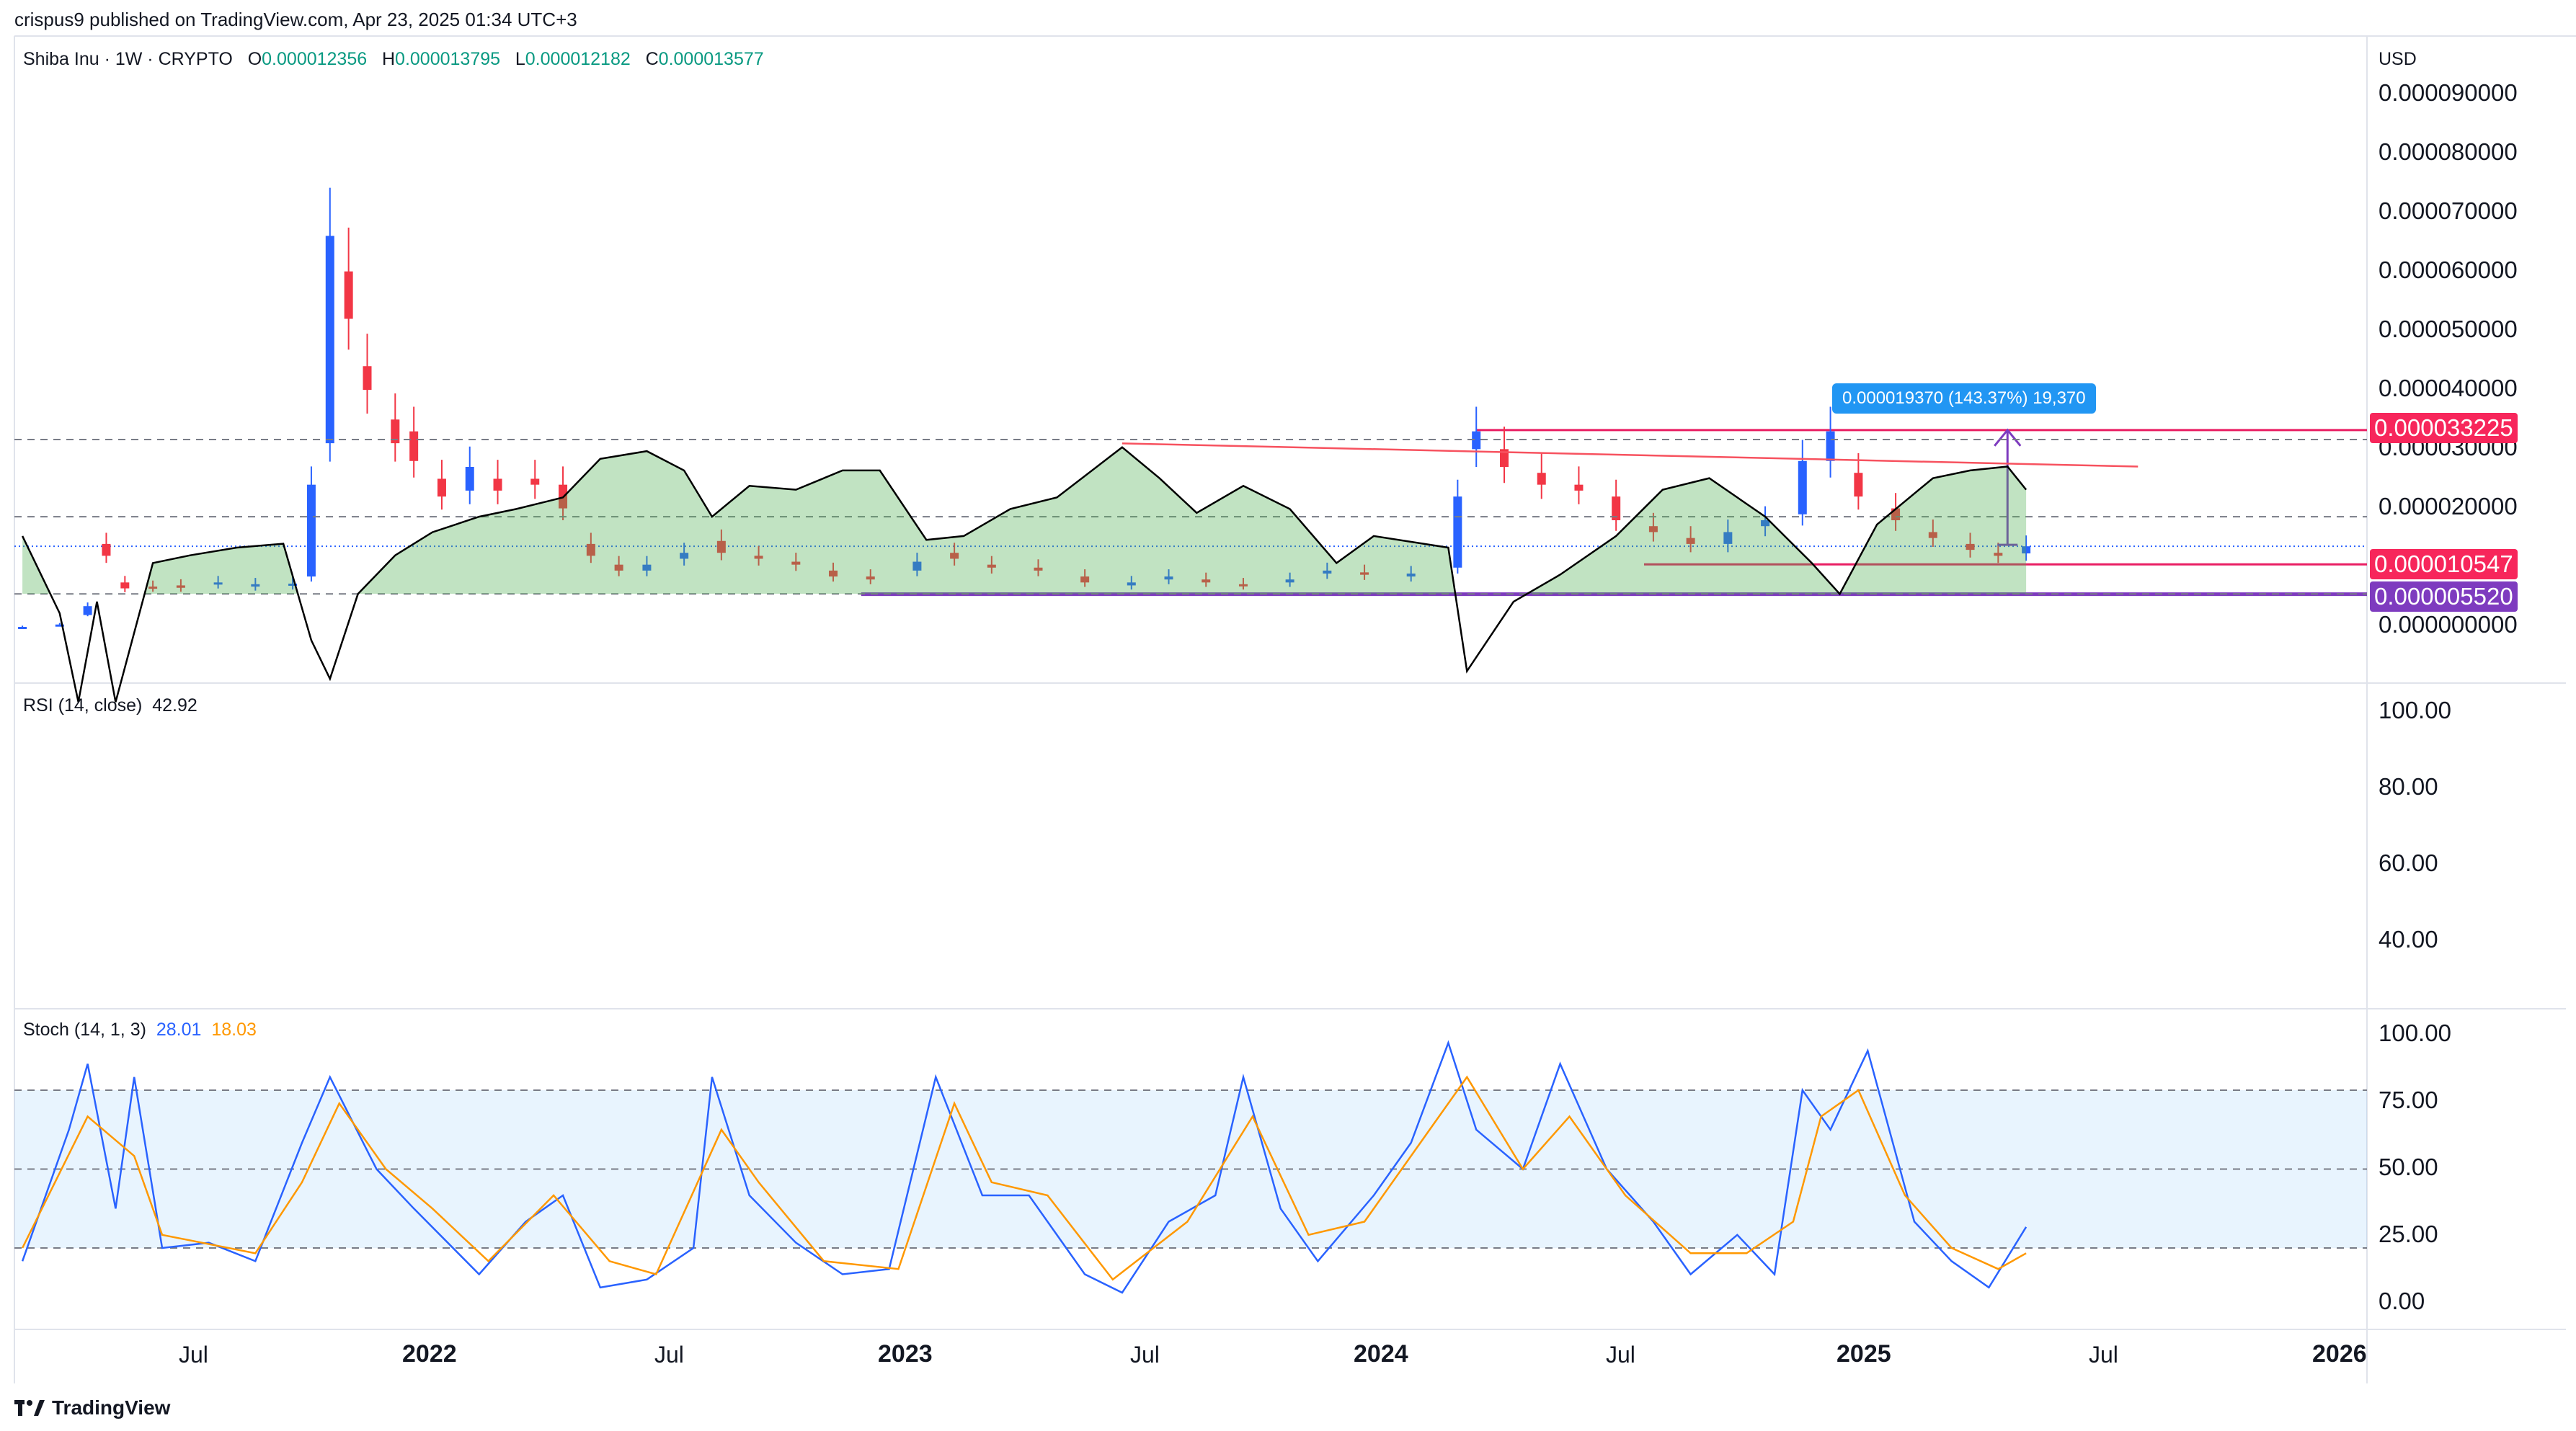 The image size is (2576, 1431). What do you see at coordinates (1381, 1354) in the screenshot?
I see `time-label-2024: 2024` at bounding box center [1381, 1354].